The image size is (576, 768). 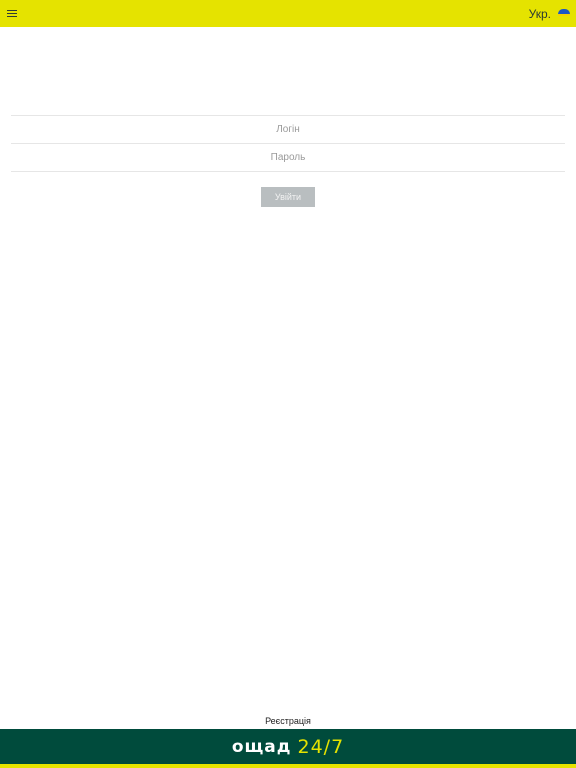 What do you see at coordinates (261, 746) in the screenshot?
I see `logo-word: ощад` at bounding box center [261, 746].